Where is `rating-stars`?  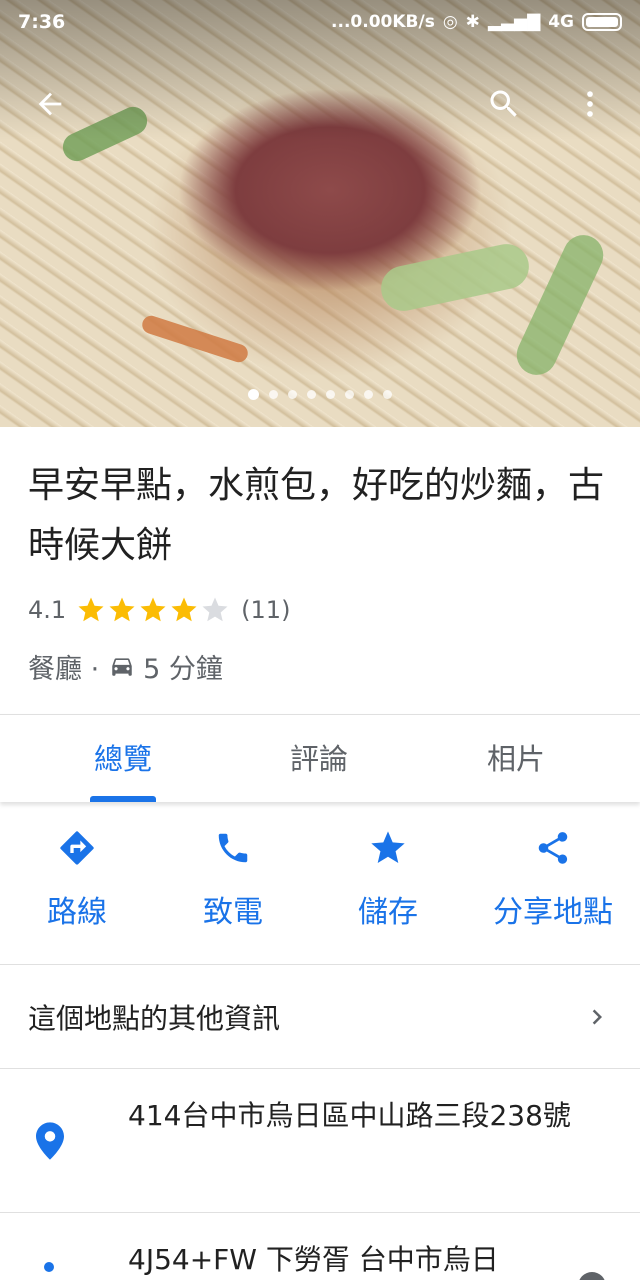
rating-stars is located at coordinates (153, 610).